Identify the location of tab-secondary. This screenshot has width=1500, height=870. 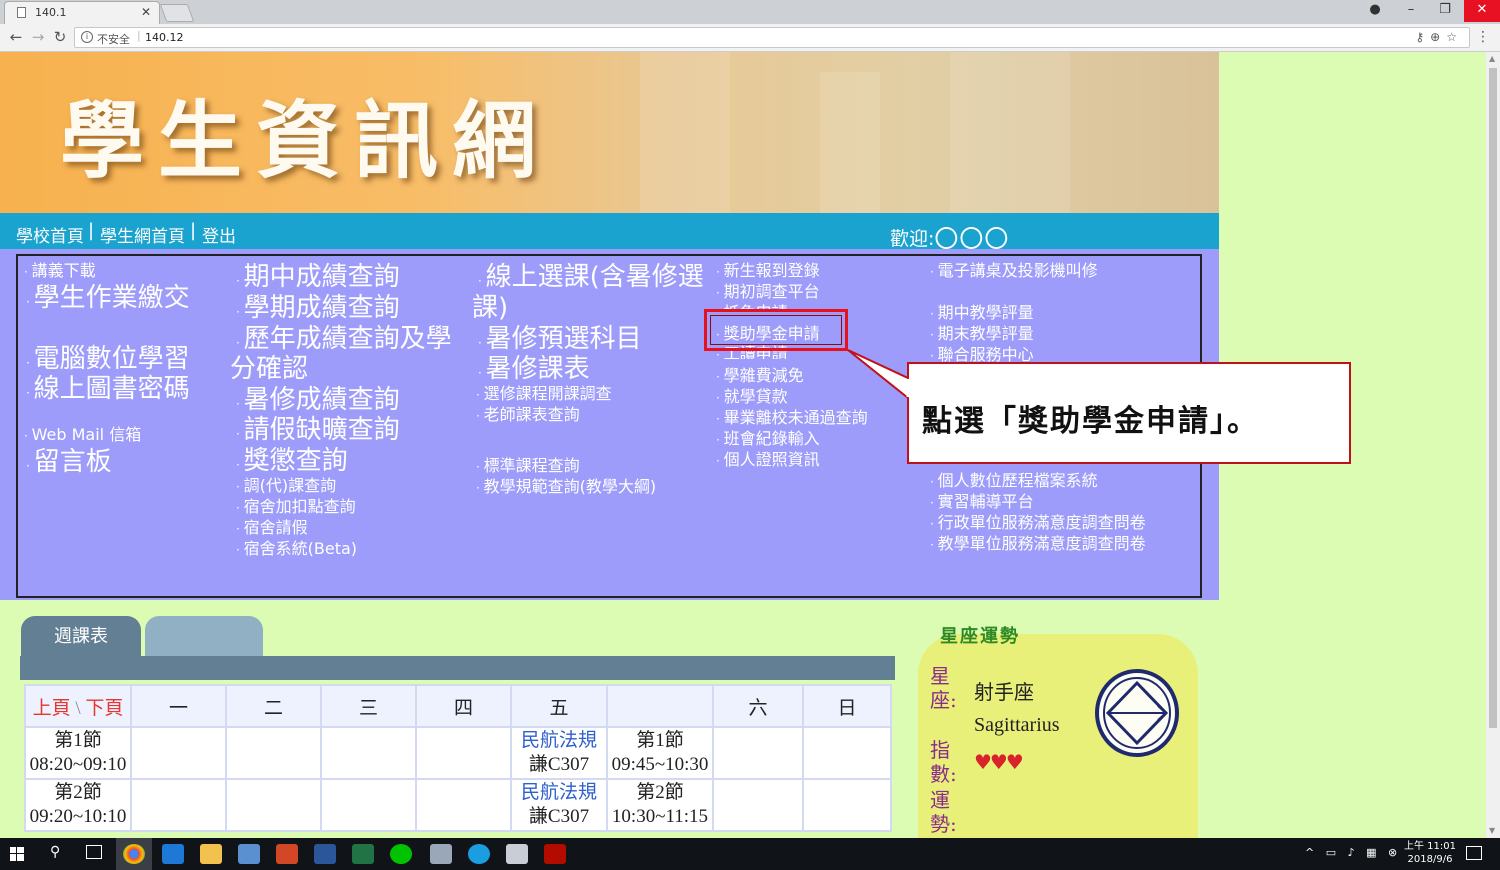
(204, 636).